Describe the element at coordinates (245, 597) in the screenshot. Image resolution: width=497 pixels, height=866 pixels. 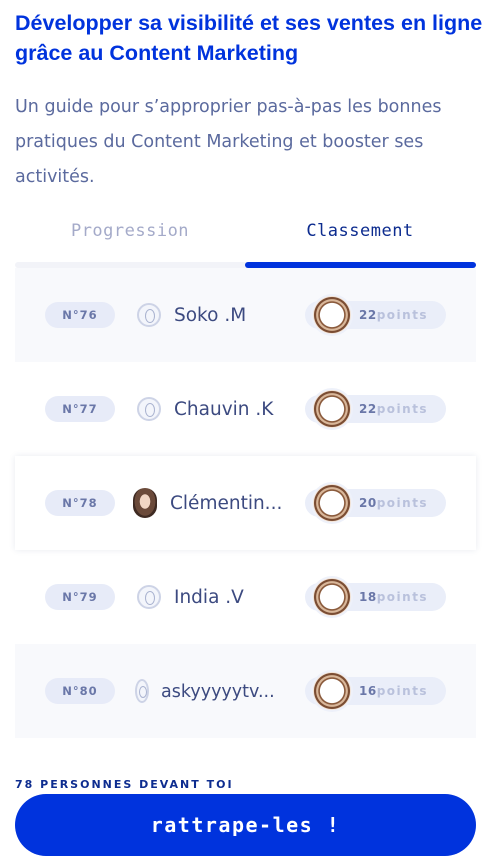
I see `ranking-row: N°79 India .V 18points` at that location.